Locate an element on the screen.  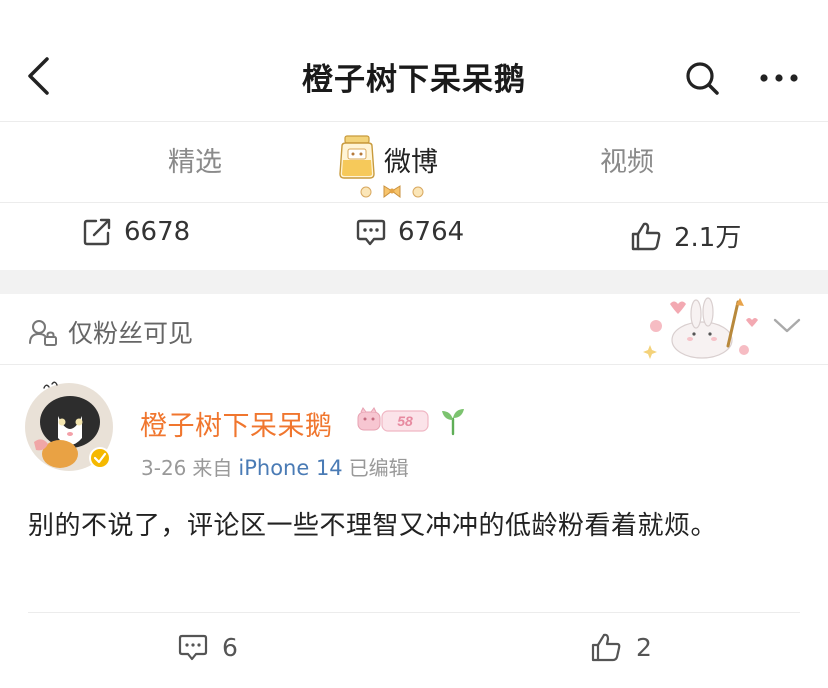
avatar is located at coordinates (69, 426).